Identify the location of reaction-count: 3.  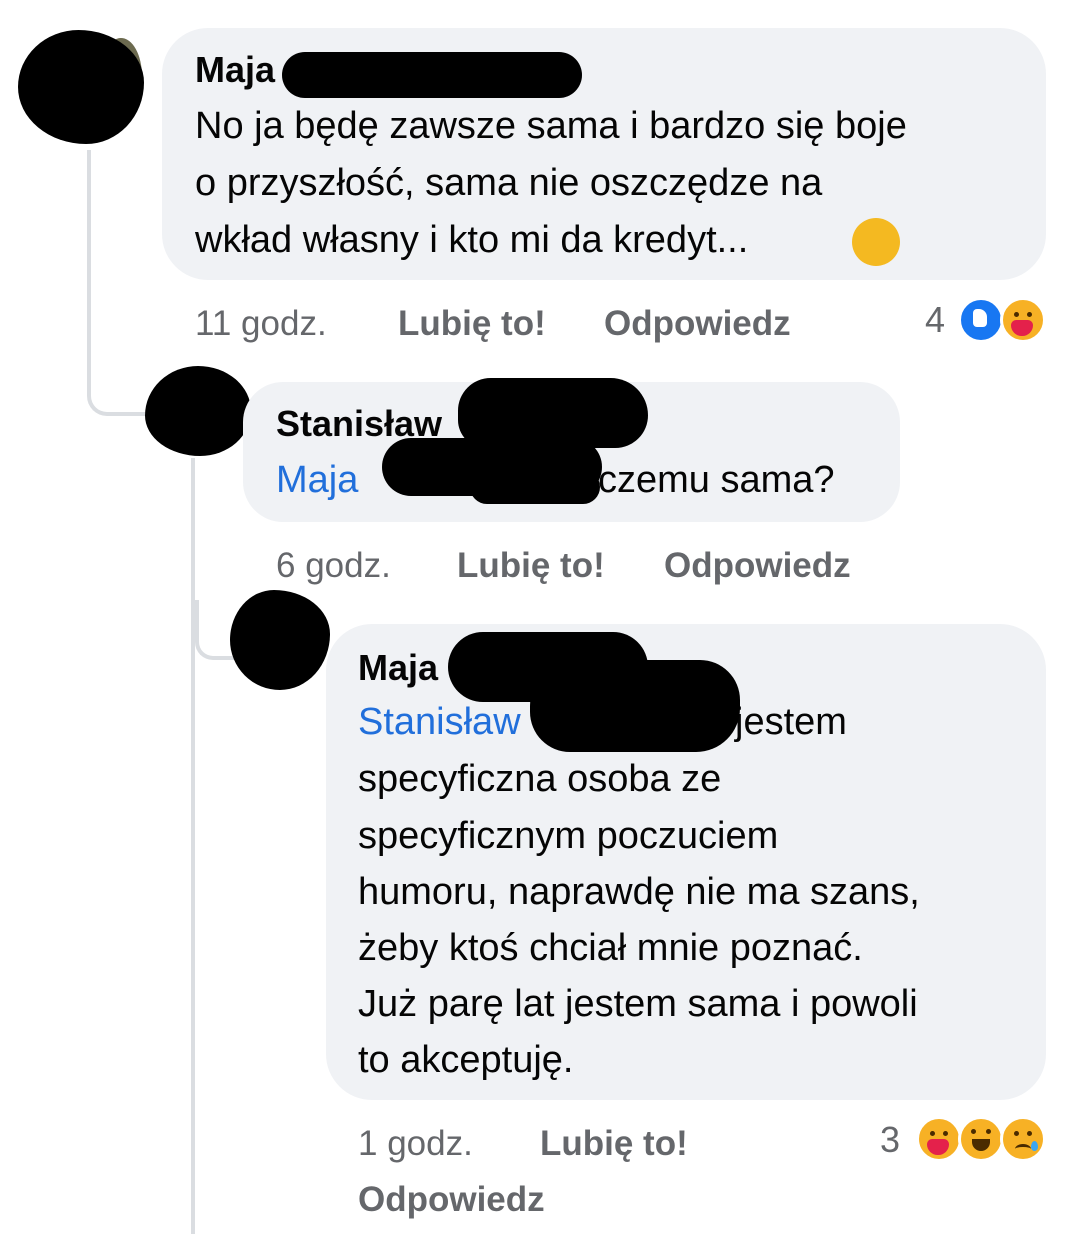
(890, 1140).